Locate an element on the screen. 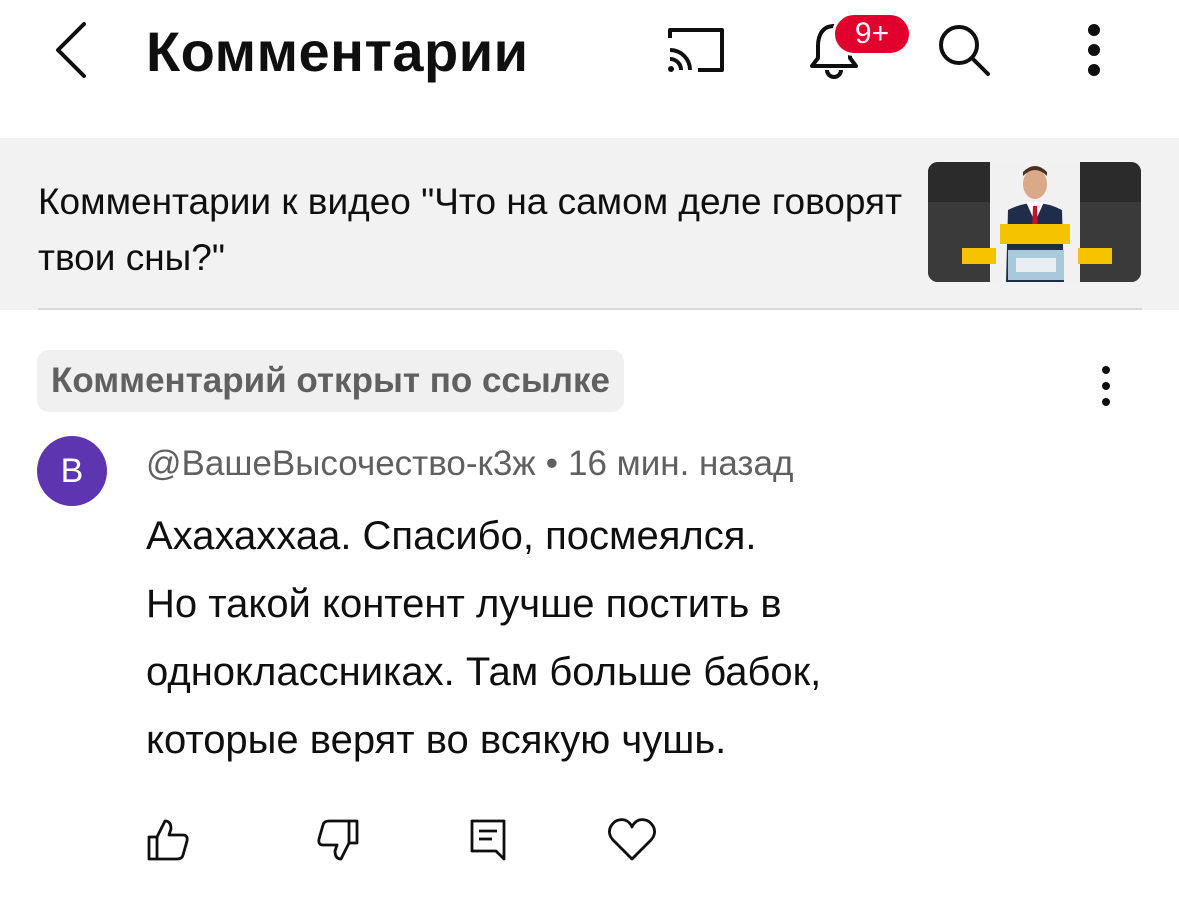 Image resolution: width=1179 pixels, height=905 pixels. notification-badge: 9+ is located at coordinates (872, 34).